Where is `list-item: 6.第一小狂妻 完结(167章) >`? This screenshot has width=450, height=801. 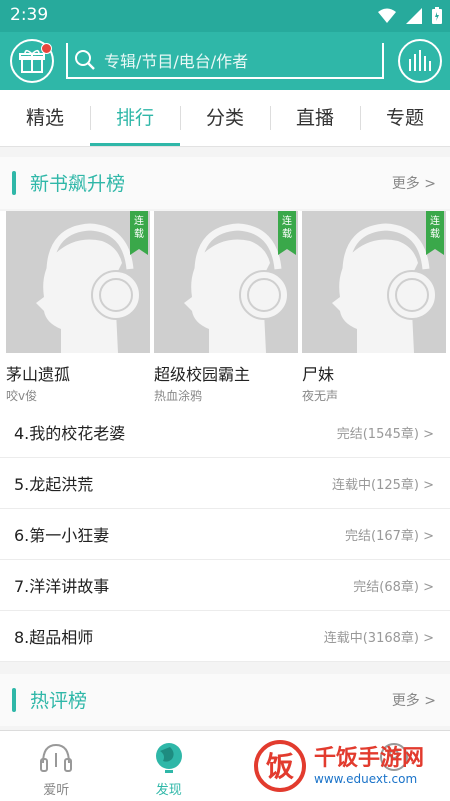 list-item: 6.第一小狂妻 完结(167章) > is located at coordinates (225, 534).